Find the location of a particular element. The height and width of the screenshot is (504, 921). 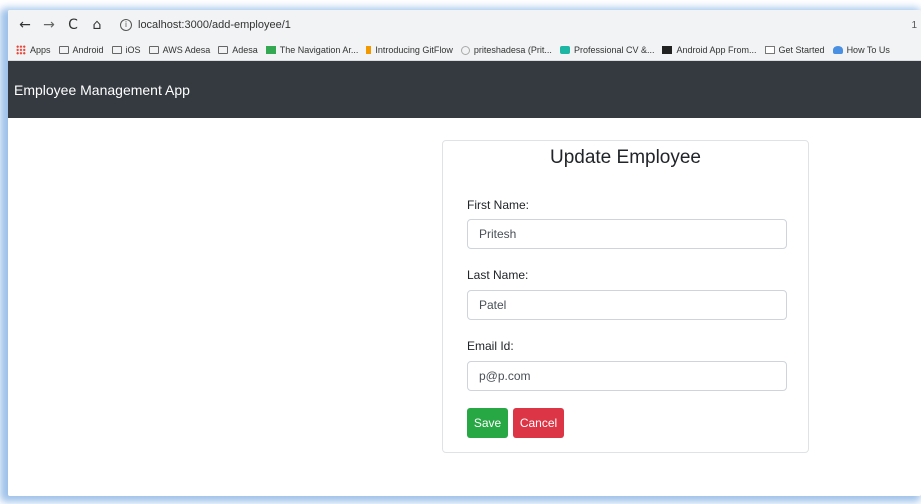

bookmark-aws-adesa: AWS Adesa is located at coordinates (179, 50).